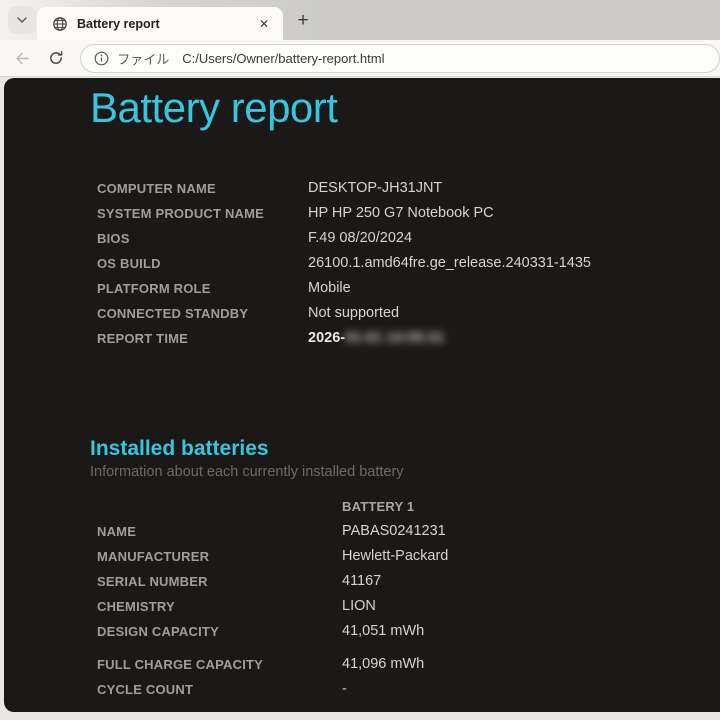  Describe the element at coordinates (395, 556) in the screenshot. I see `row-value: Hewlett-Packard` at that location.